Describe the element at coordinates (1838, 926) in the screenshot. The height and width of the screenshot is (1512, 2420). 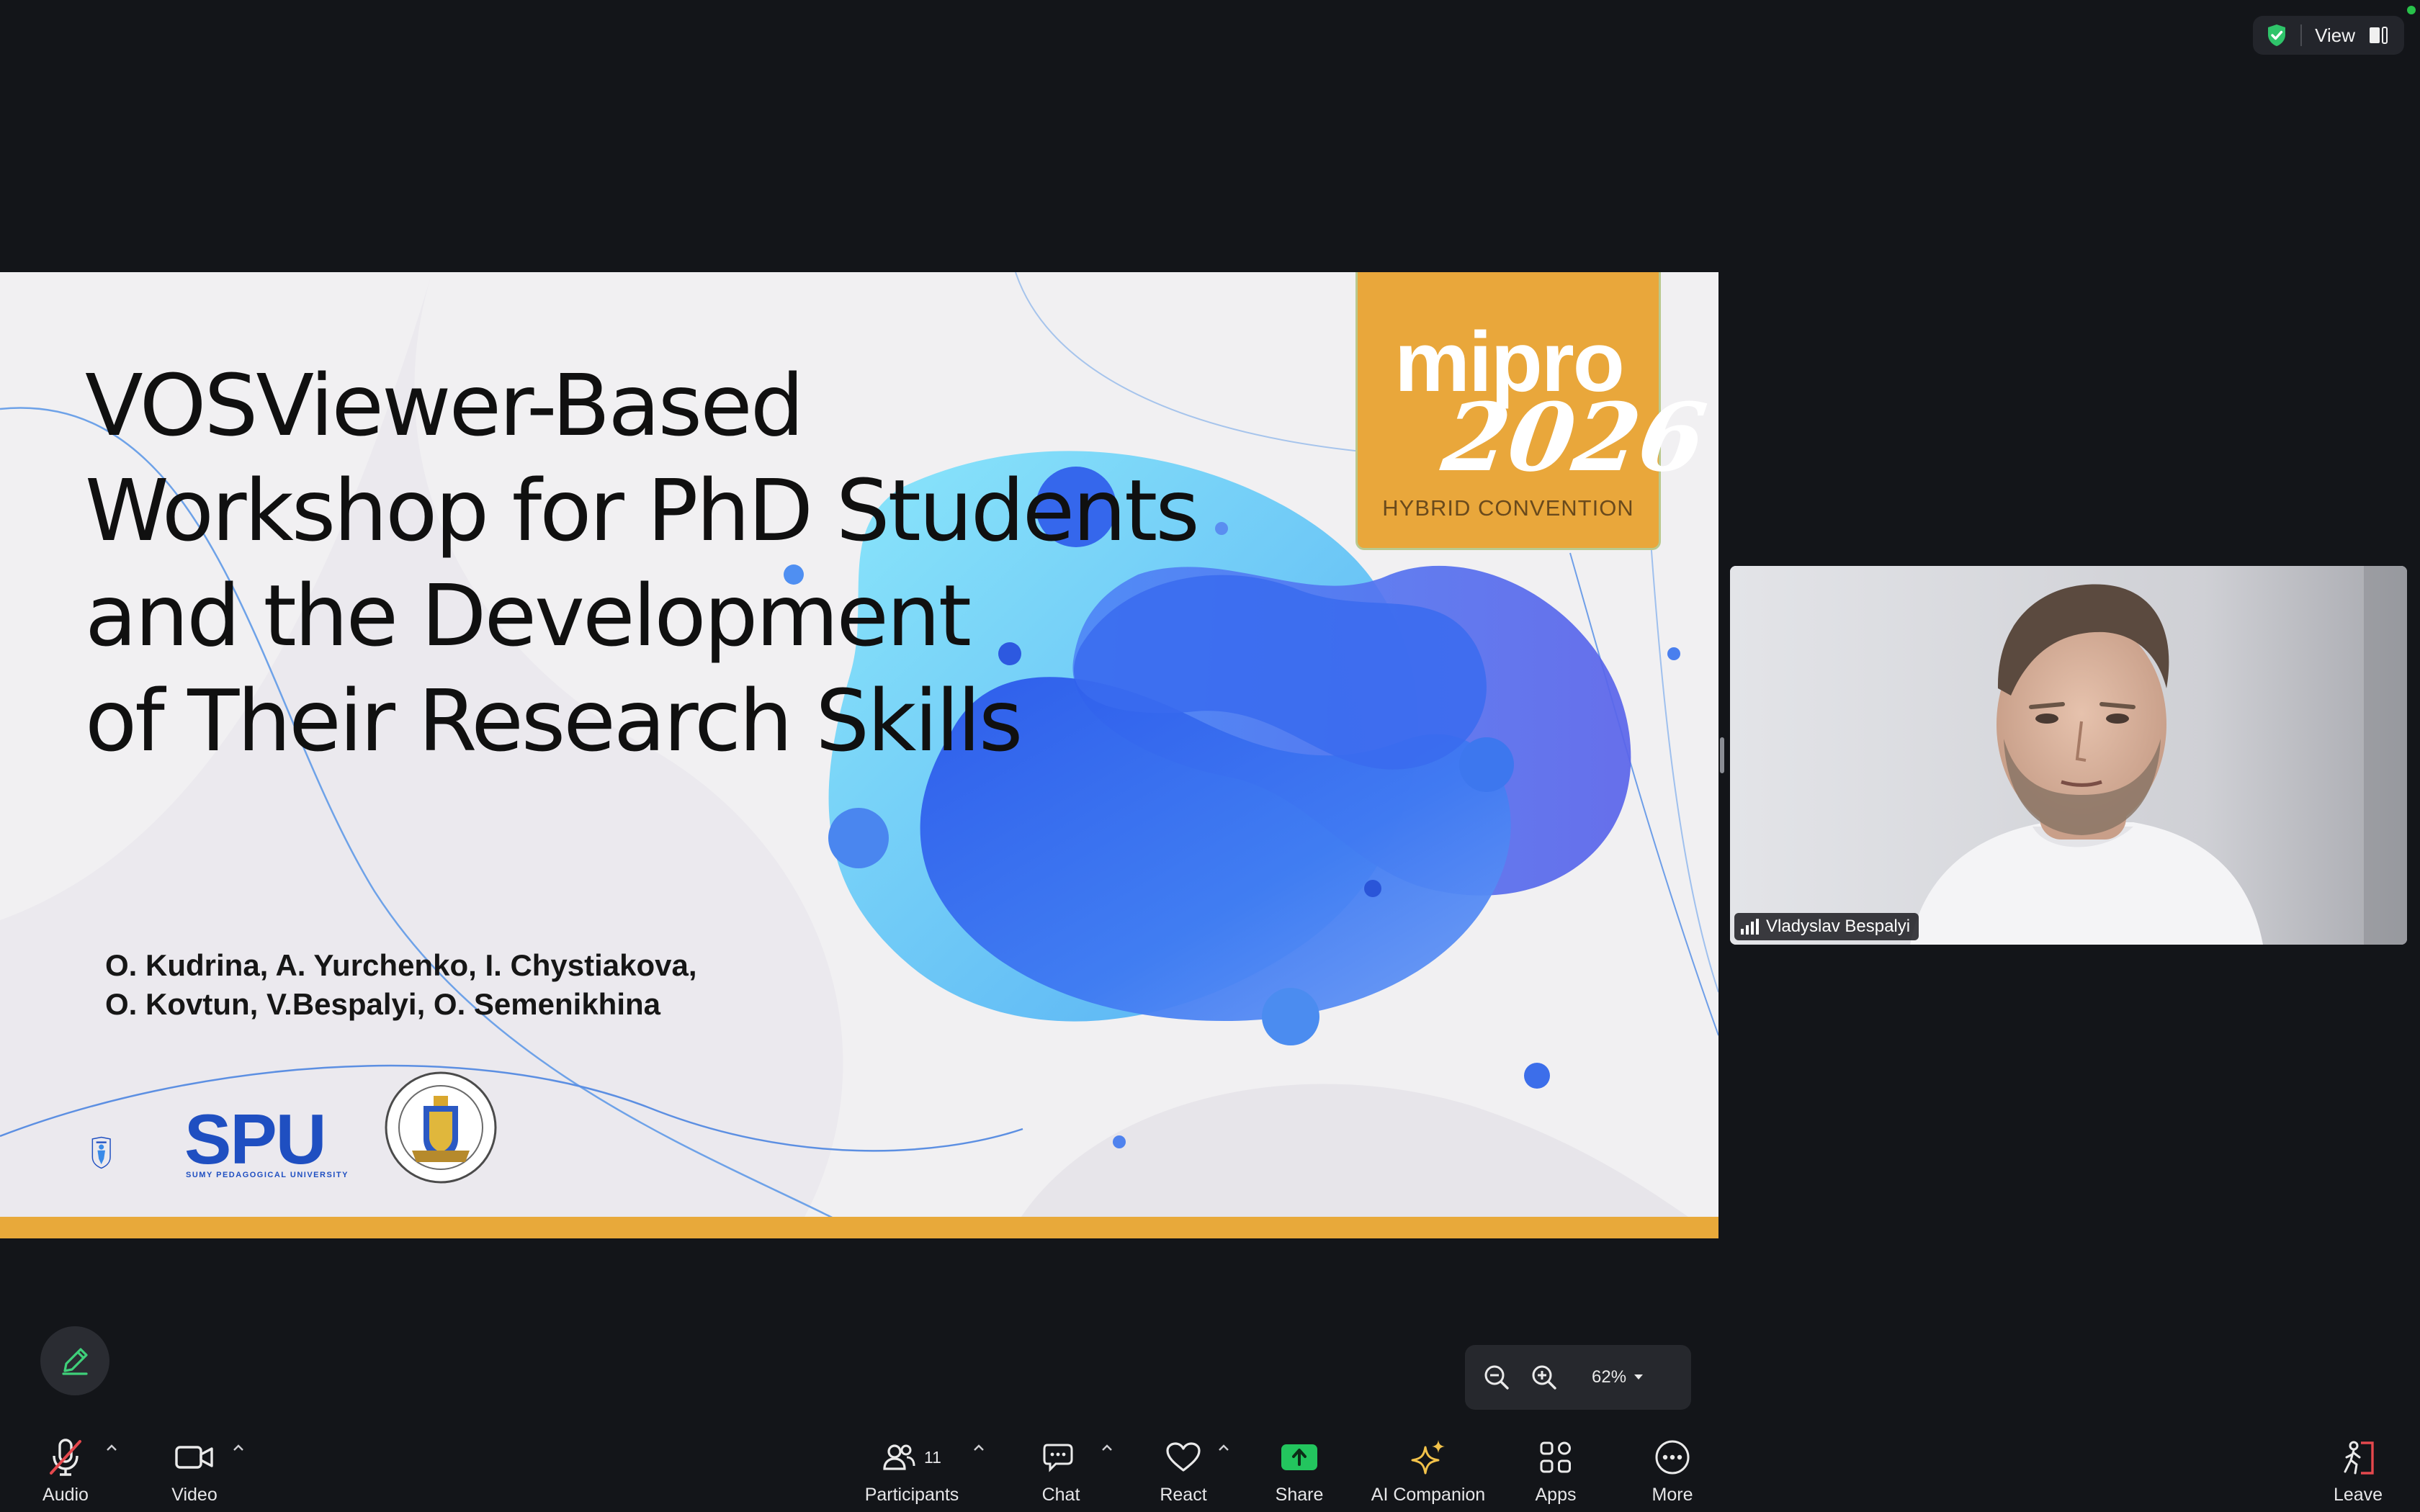
I see `participant-name: Vladyslav Bespalyi` at that location.